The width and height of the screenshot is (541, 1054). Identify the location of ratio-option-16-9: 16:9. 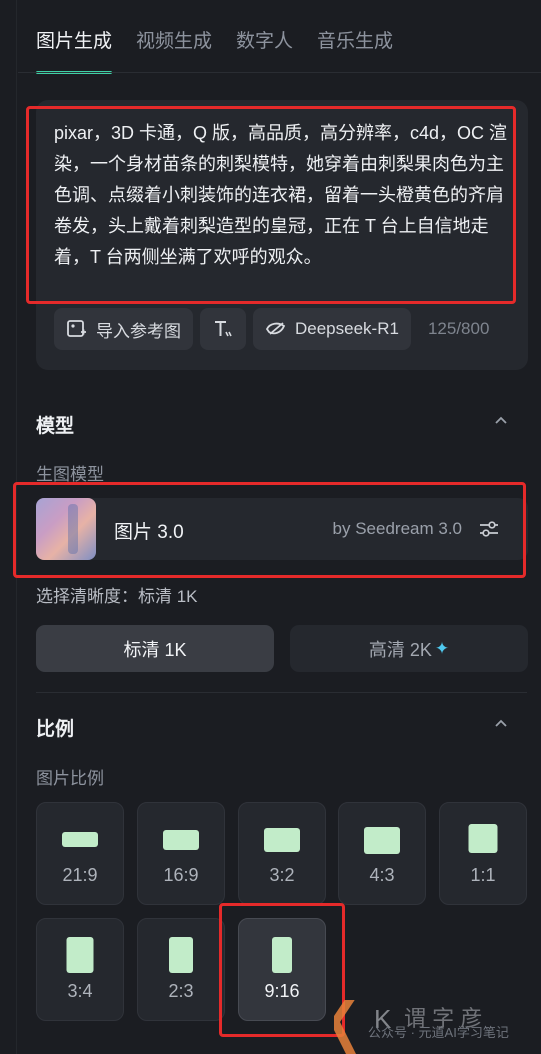
(181, 853).